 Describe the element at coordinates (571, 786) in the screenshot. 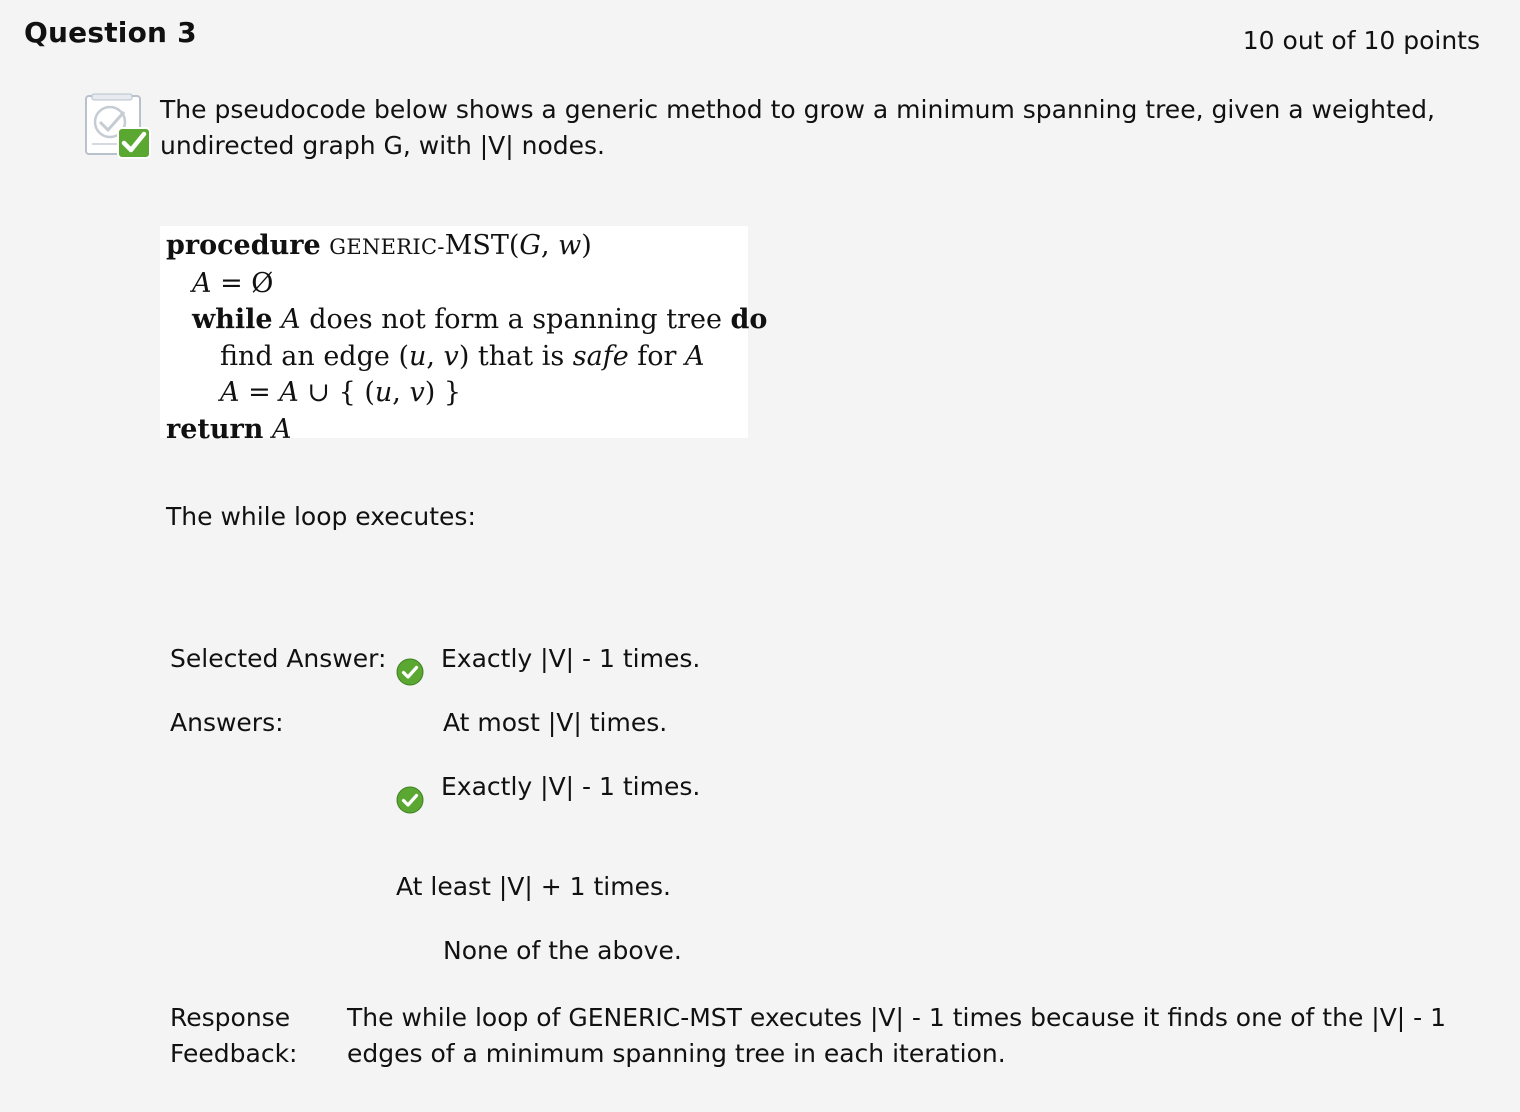

I see `answer-option-correct: Exactly |V| - 1 times.` at that location.